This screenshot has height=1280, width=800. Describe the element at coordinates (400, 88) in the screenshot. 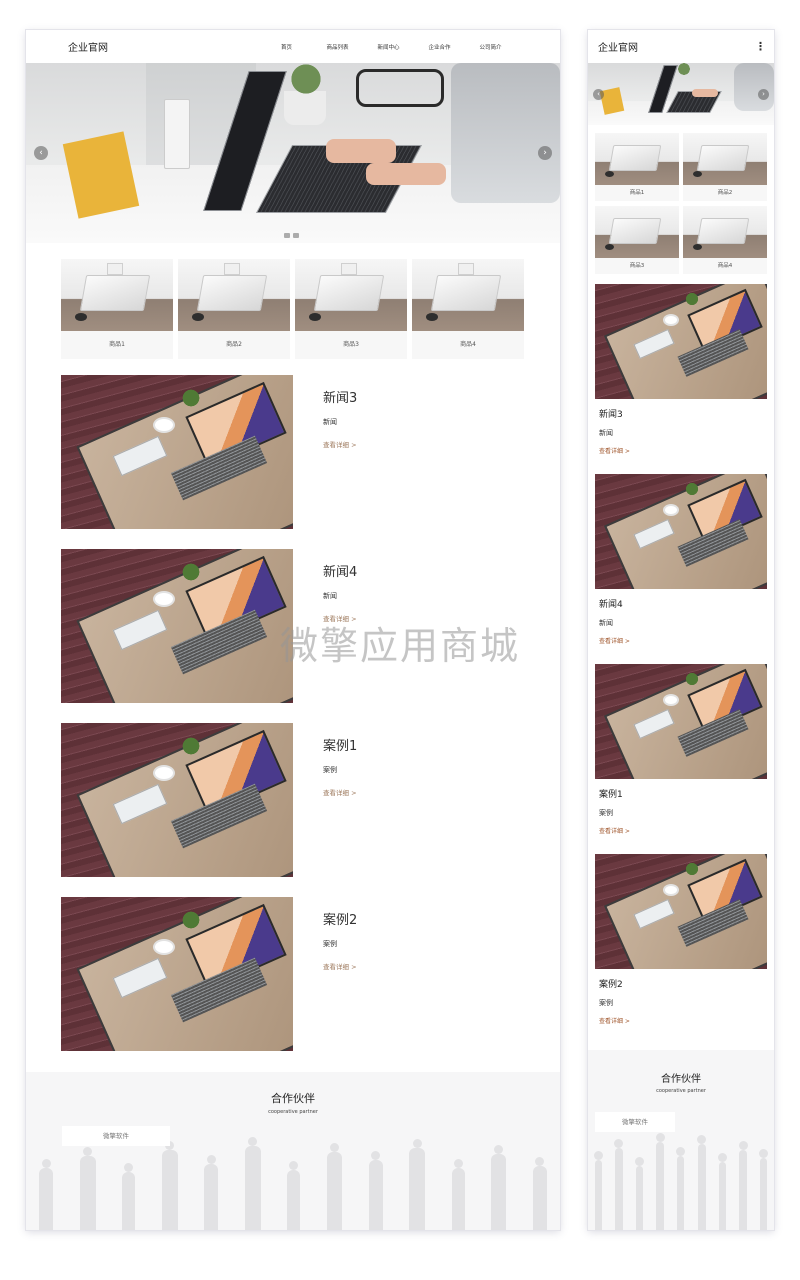

I see `banner-phone` at that location.